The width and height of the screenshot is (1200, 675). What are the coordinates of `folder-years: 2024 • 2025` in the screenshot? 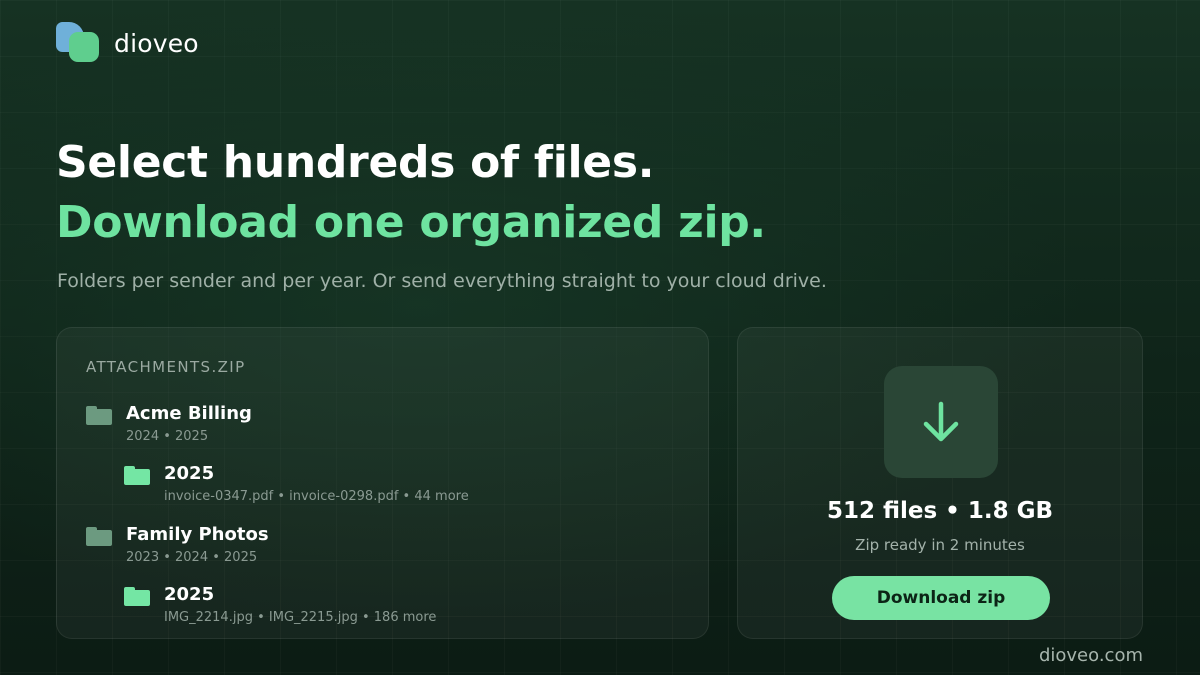 It's located at (167, 436).